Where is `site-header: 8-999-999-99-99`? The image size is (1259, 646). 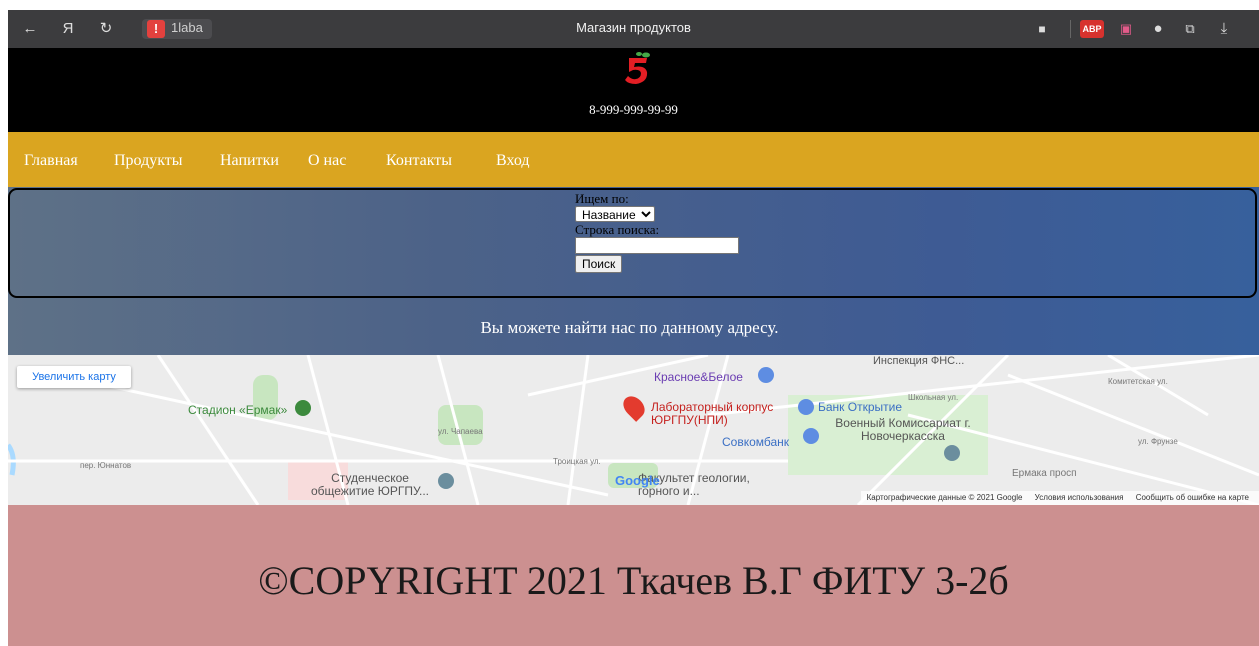 site-header: 8-999-999-99-99 is located at coordinates (633, 90).